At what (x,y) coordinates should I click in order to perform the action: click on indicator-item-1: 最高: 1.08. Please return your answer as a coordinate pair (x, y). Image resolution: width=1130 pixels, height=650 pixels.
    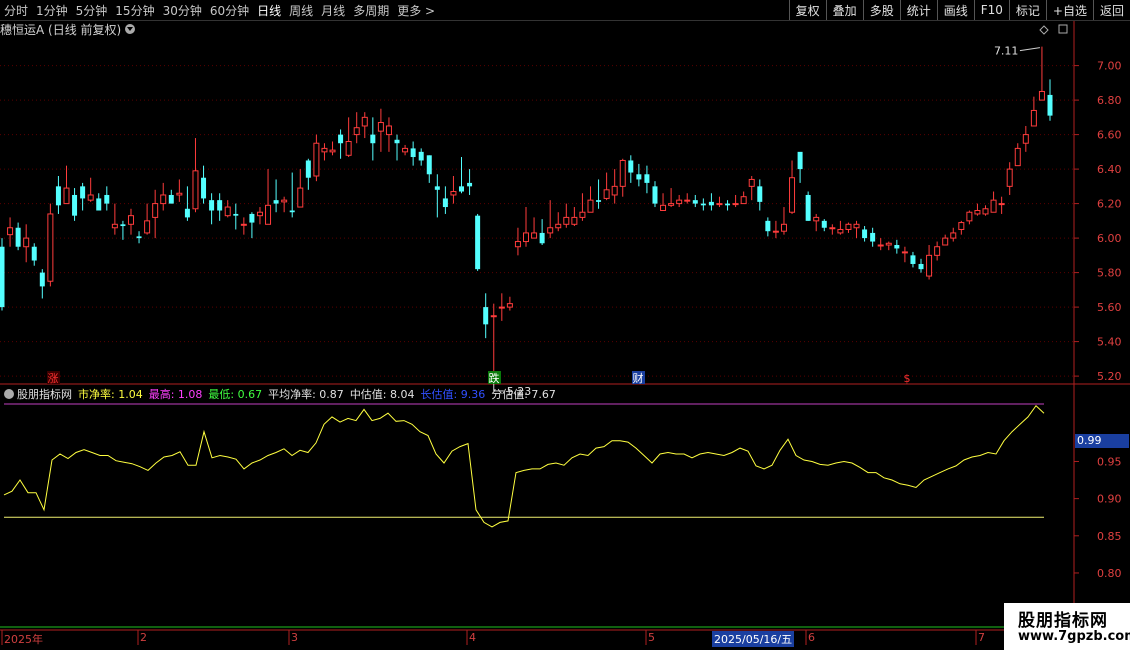
    Looking at the image, I should click on (175, 394).